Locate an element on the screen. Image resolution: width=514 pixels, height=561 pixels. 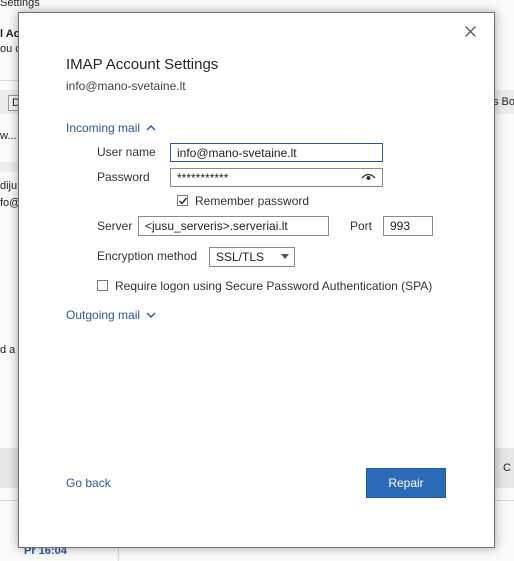
port-input is located at coordinates (408, 226).